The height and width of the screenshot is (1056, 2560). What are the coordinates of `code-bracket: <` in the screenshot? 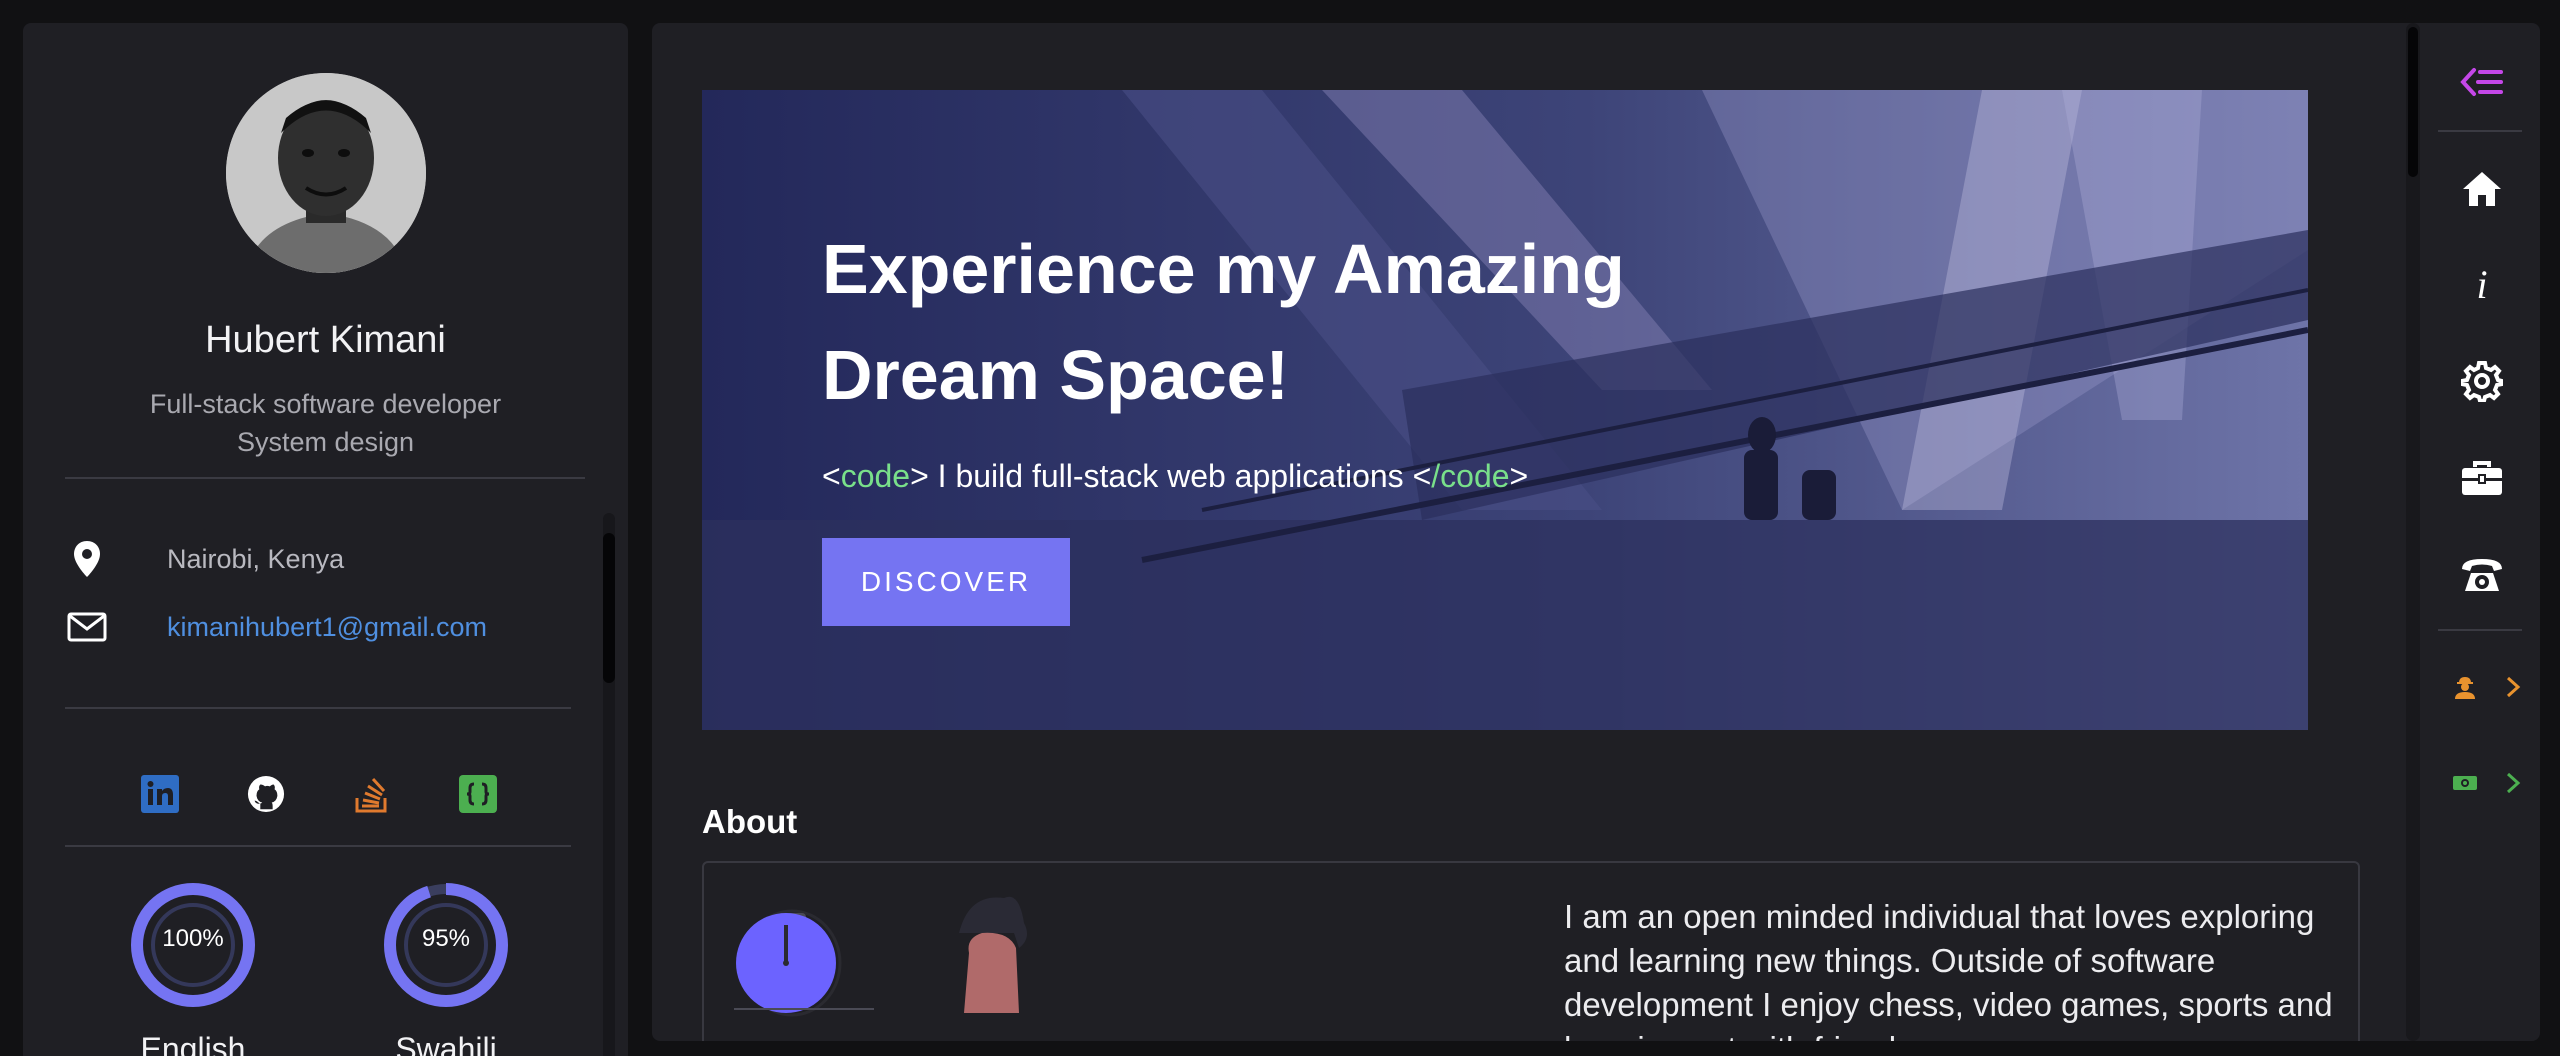 It's located at (831, 476).